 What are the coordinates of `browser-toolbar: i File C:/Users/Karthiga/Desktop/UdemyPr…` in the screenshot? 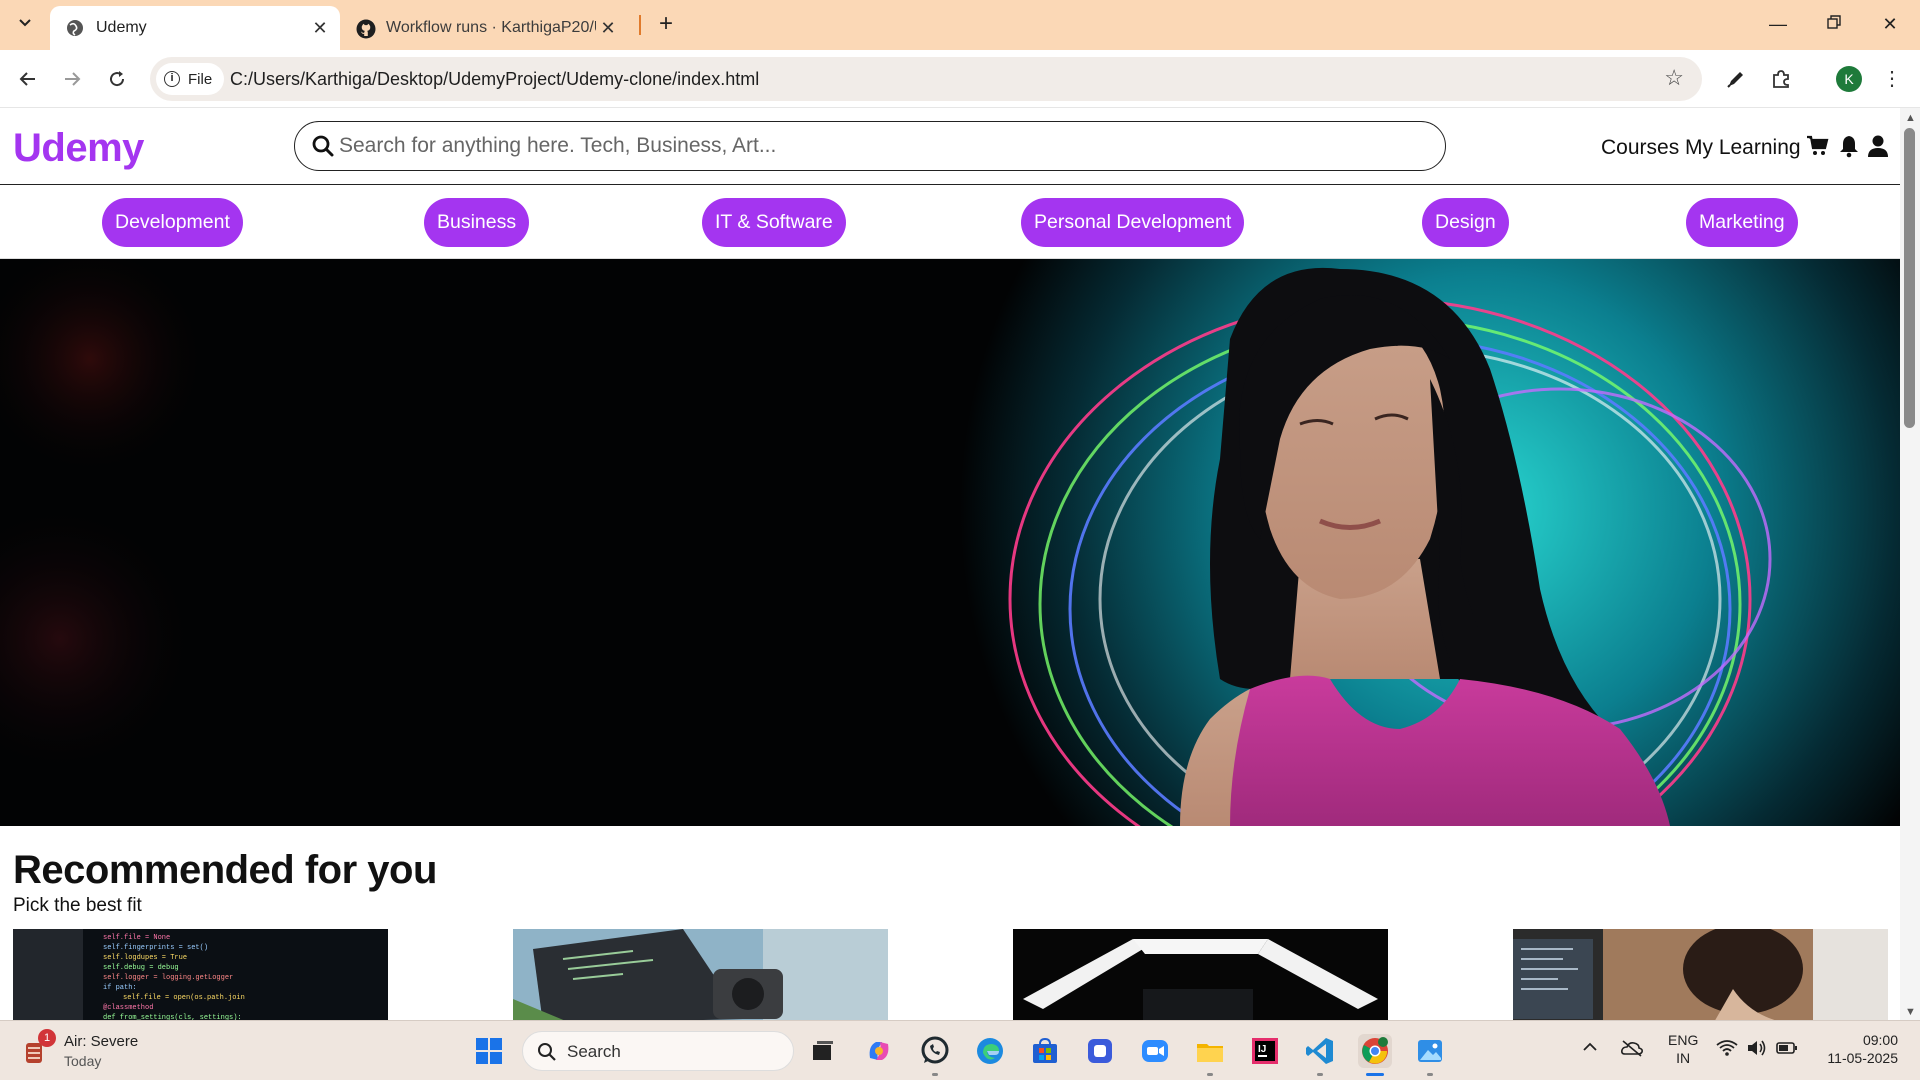 It's located at (960, 79).